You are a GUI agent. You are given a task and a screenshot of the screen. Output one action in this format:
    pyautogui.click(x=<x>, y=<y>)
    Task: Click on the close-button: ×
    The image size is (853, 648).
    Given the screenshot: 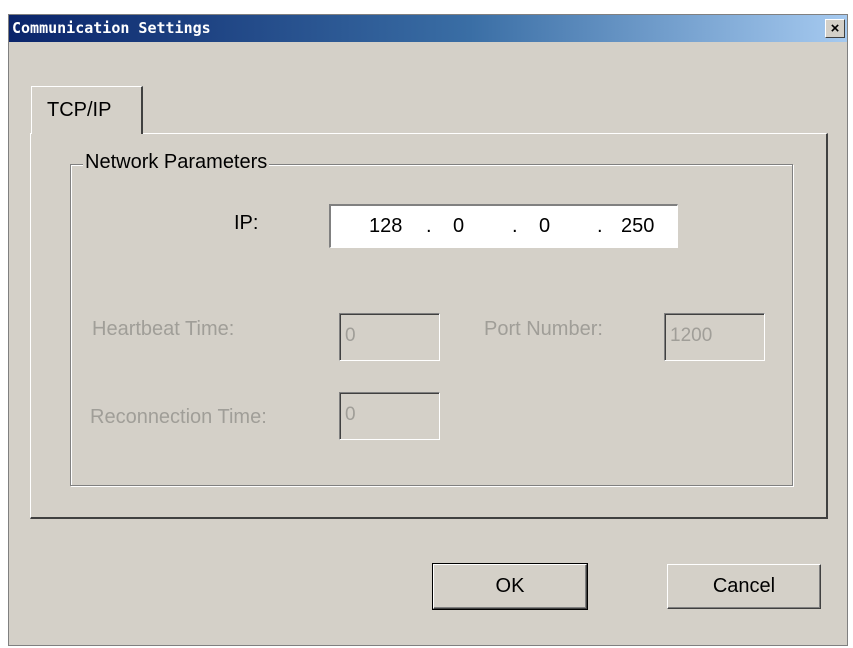 What is the action you would take?
    pyautogui.click(x=835, y=28)
    